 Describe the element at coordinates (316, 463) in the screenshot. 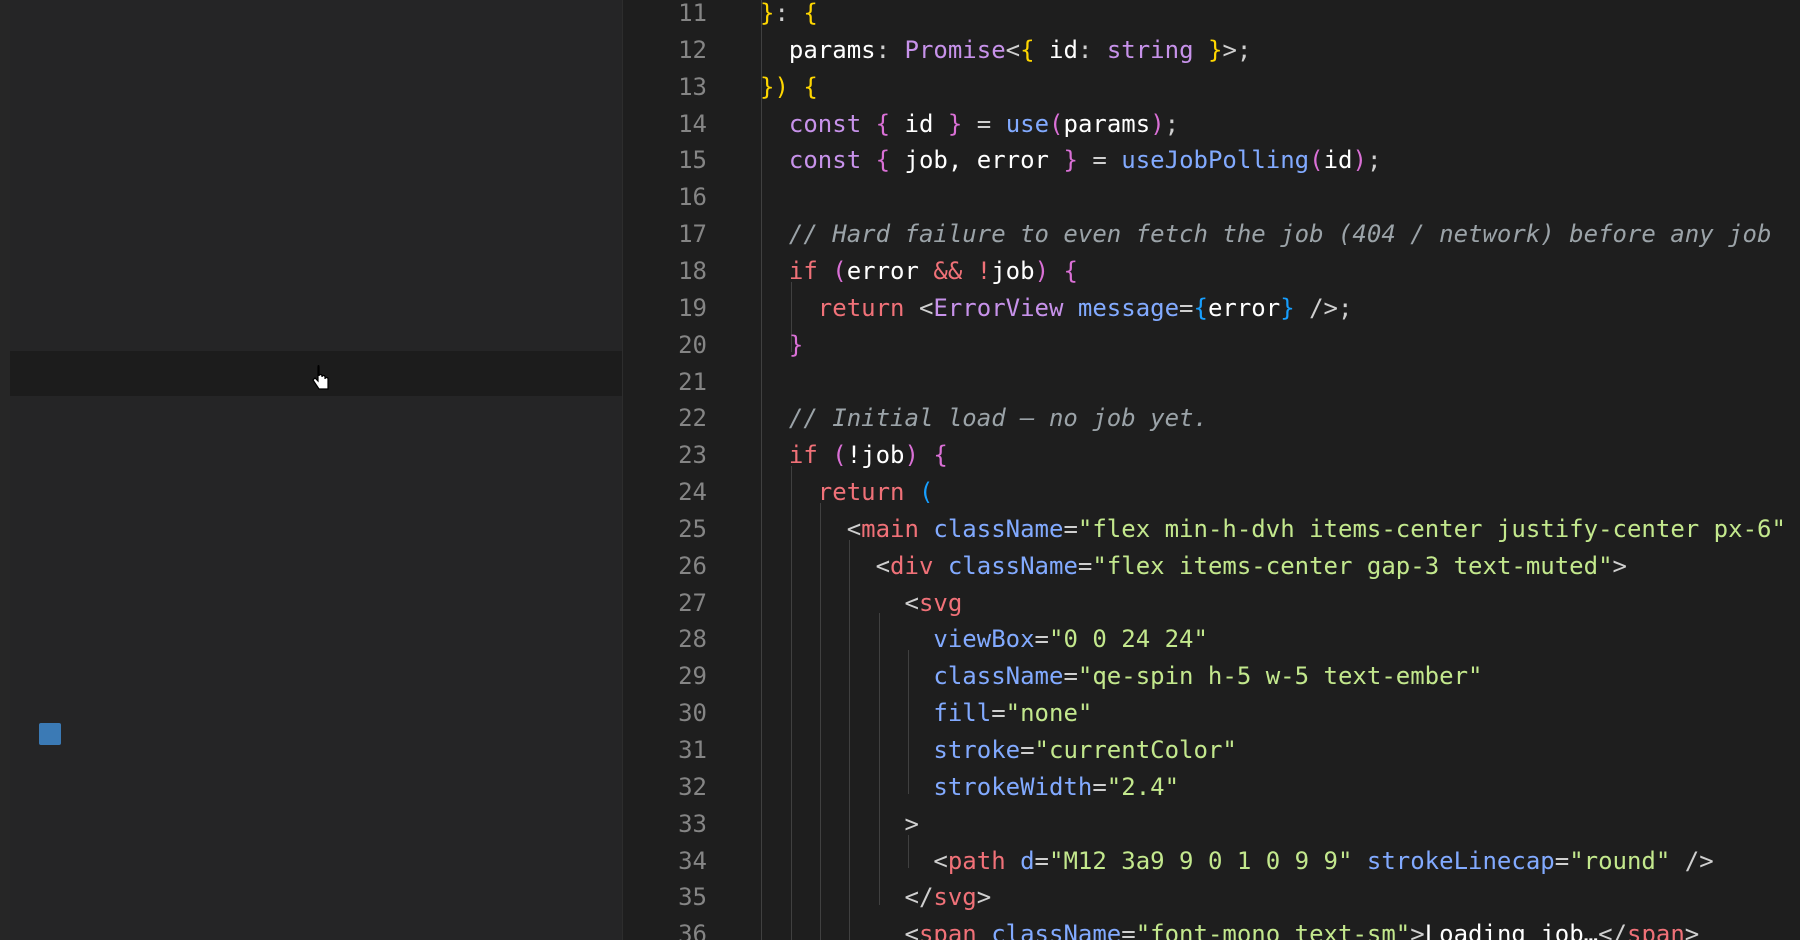

I see `explorer-item-next-env-d-ts` at that location.